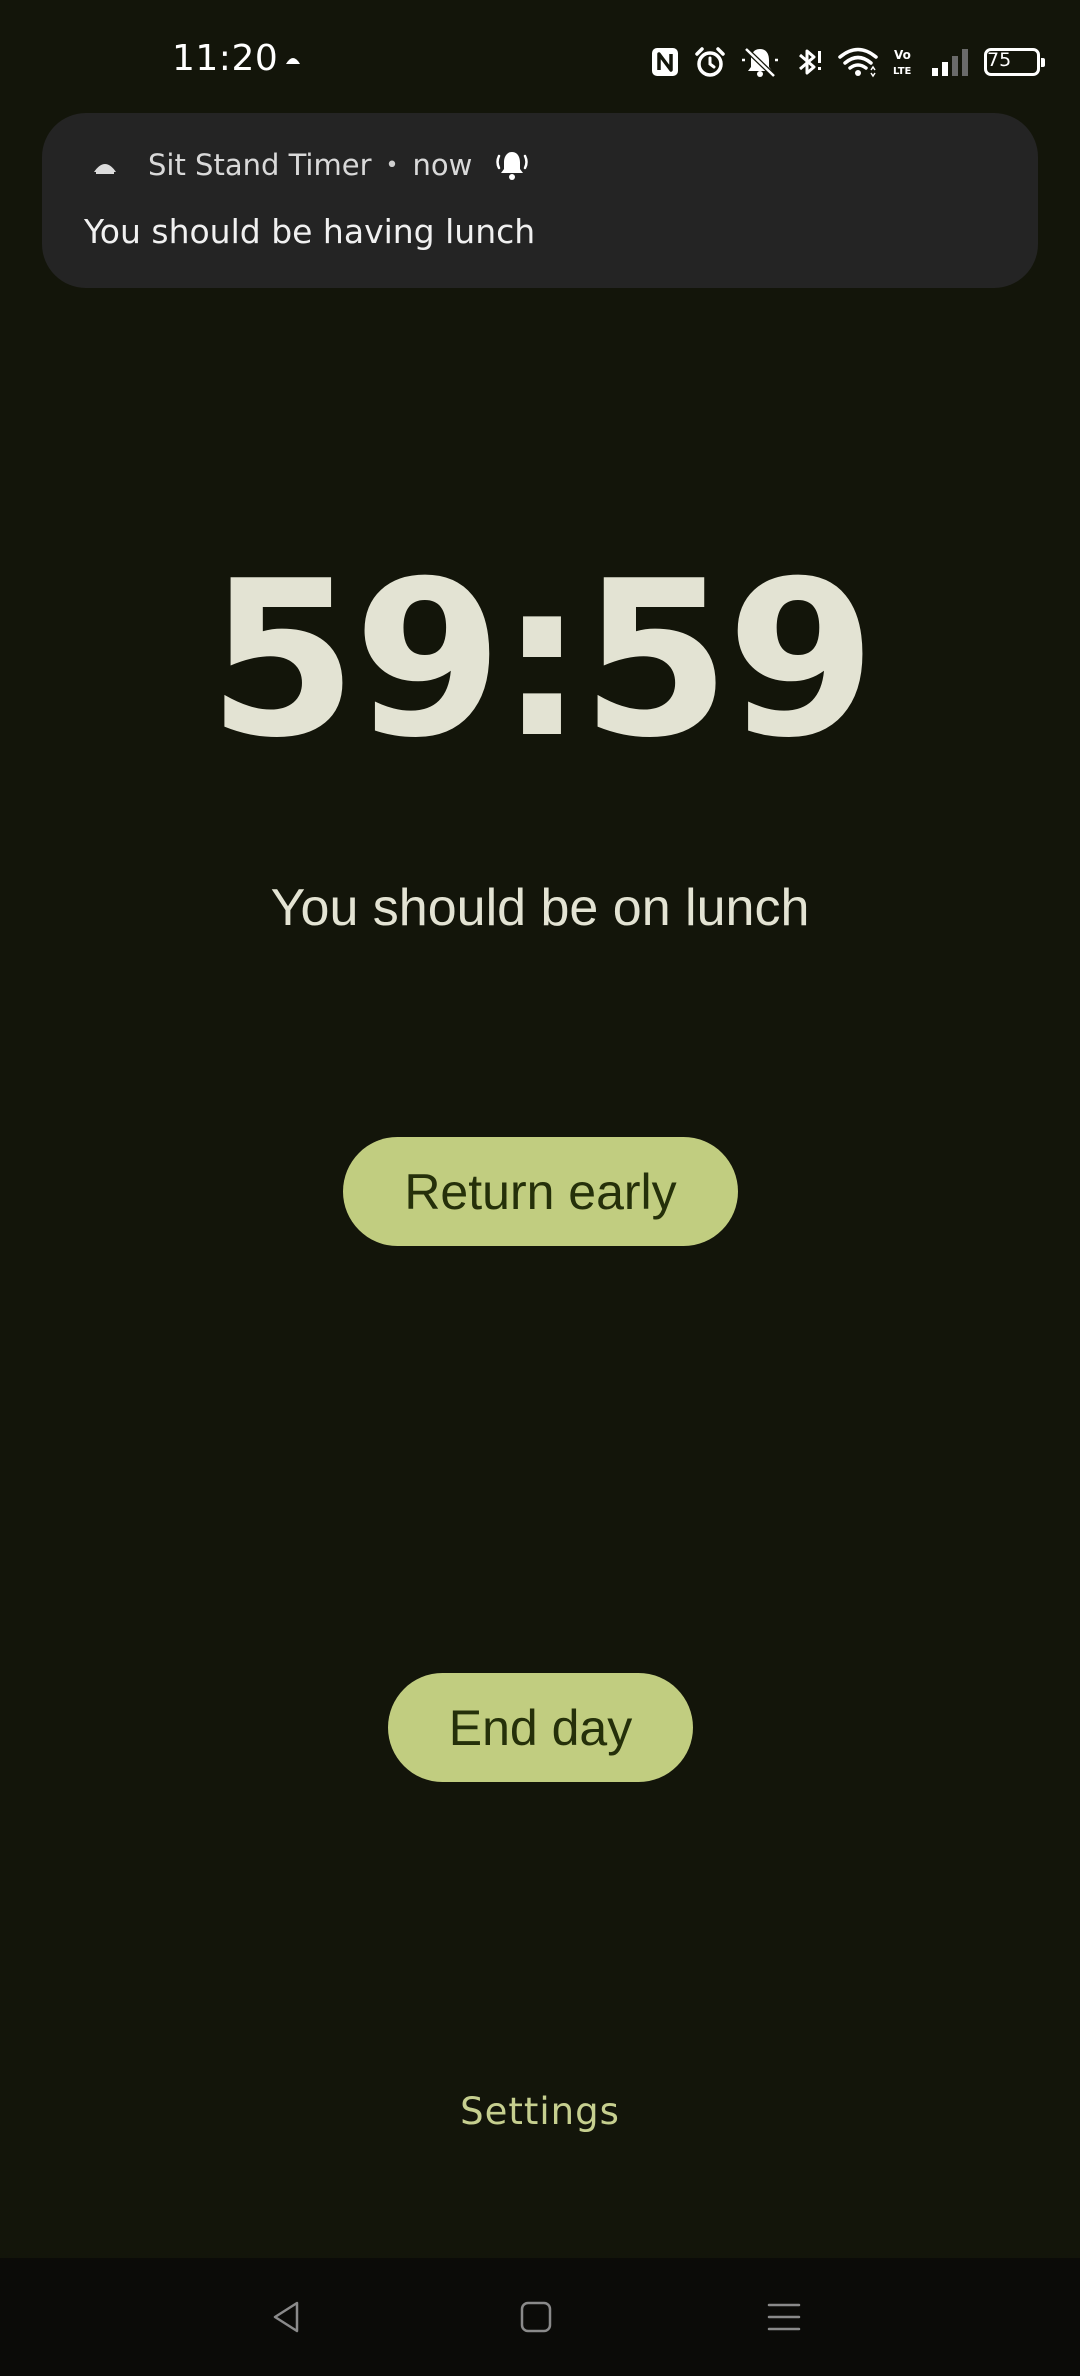  I want to click on recents-icon, so click(784, 2317).